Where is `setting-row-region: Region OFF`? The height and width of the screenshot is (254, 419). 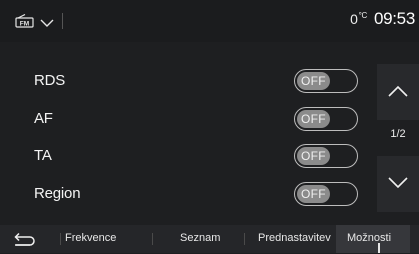 setting-row-region: Region OFF is located at coordinates (188, 196).